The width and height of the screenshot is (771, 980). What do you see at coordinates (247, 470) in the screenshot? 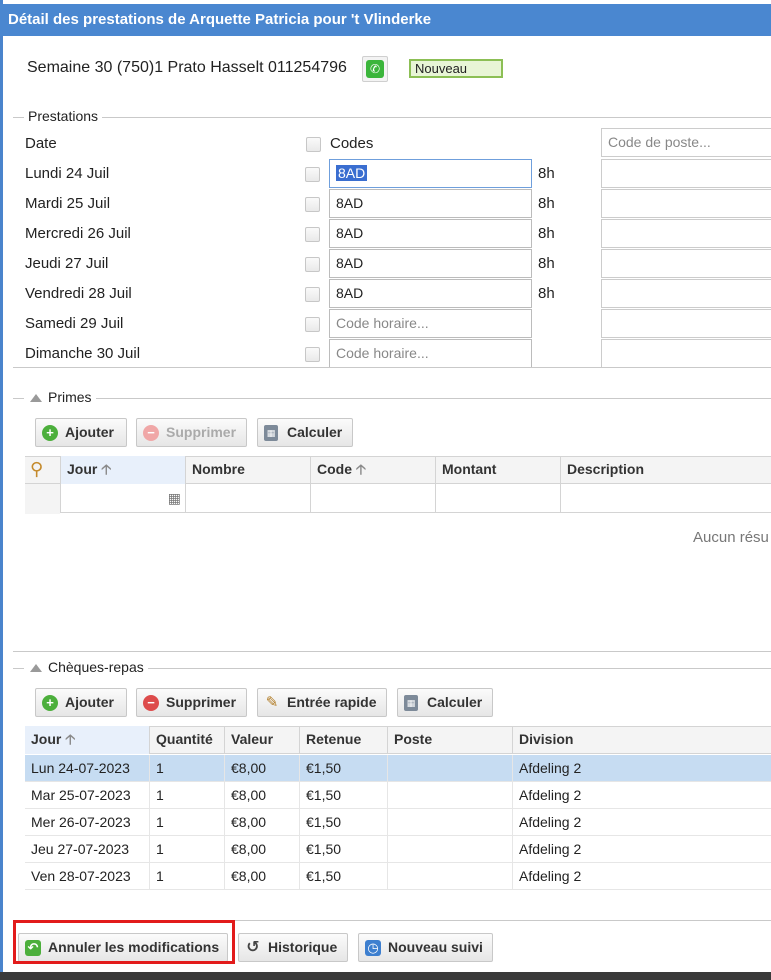
I see `primes-col-nombre: Nombre` at bounding box center [247, 470].